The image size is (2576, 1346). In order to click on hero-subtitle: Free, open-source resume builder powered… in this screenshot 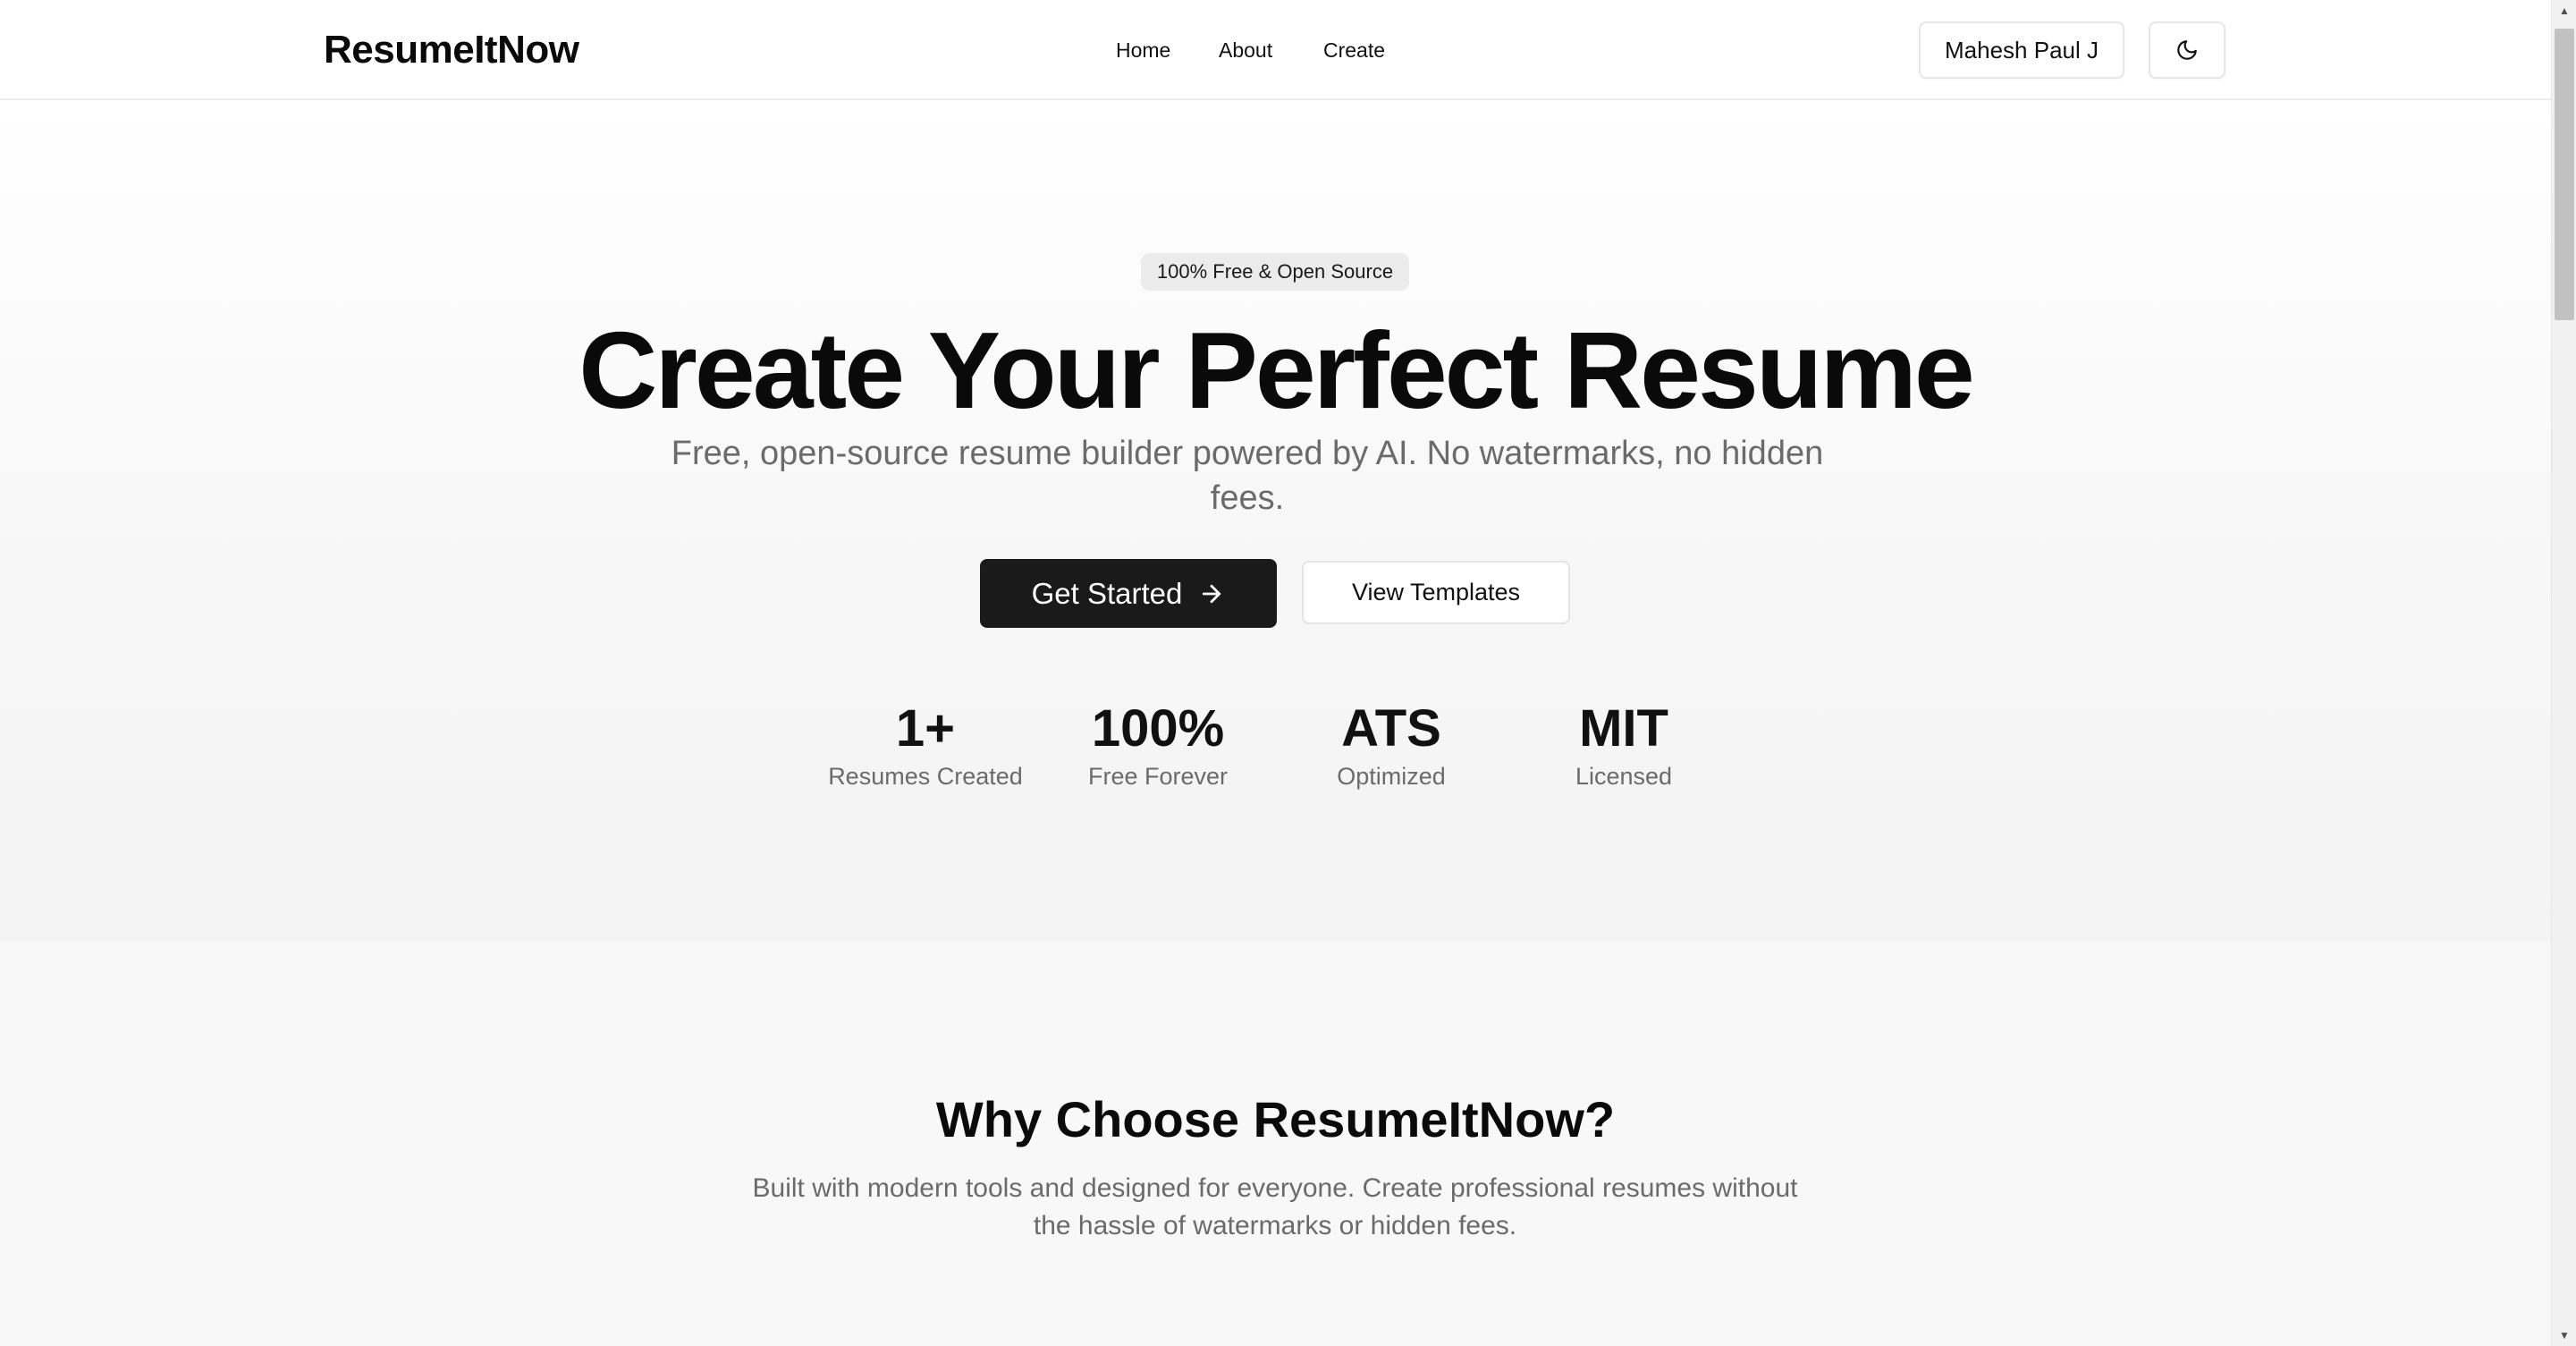, I will do `click(1247, 476)`.